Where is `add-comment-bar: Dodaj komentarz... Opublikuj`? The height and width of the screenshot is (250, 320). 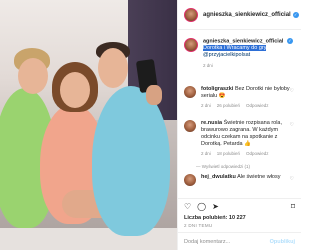
add-comment-bar: Dodaj komentarz... Opublikuj is located at coordinates (239, 241).